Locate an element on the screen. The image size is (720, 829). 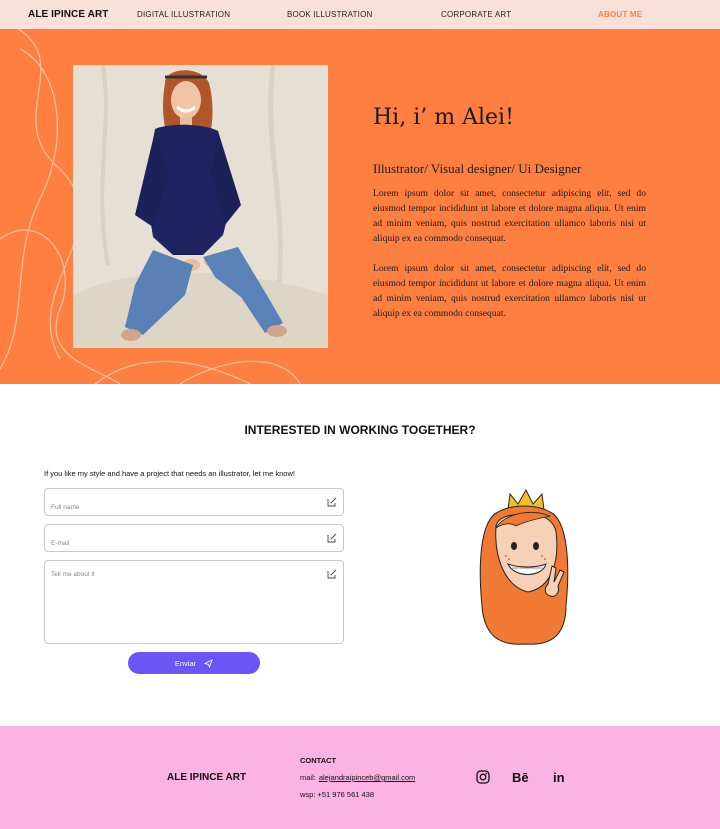
footer-mail: mail: alejandraipinceb@gmail.com is located at coordinates (357, 777).